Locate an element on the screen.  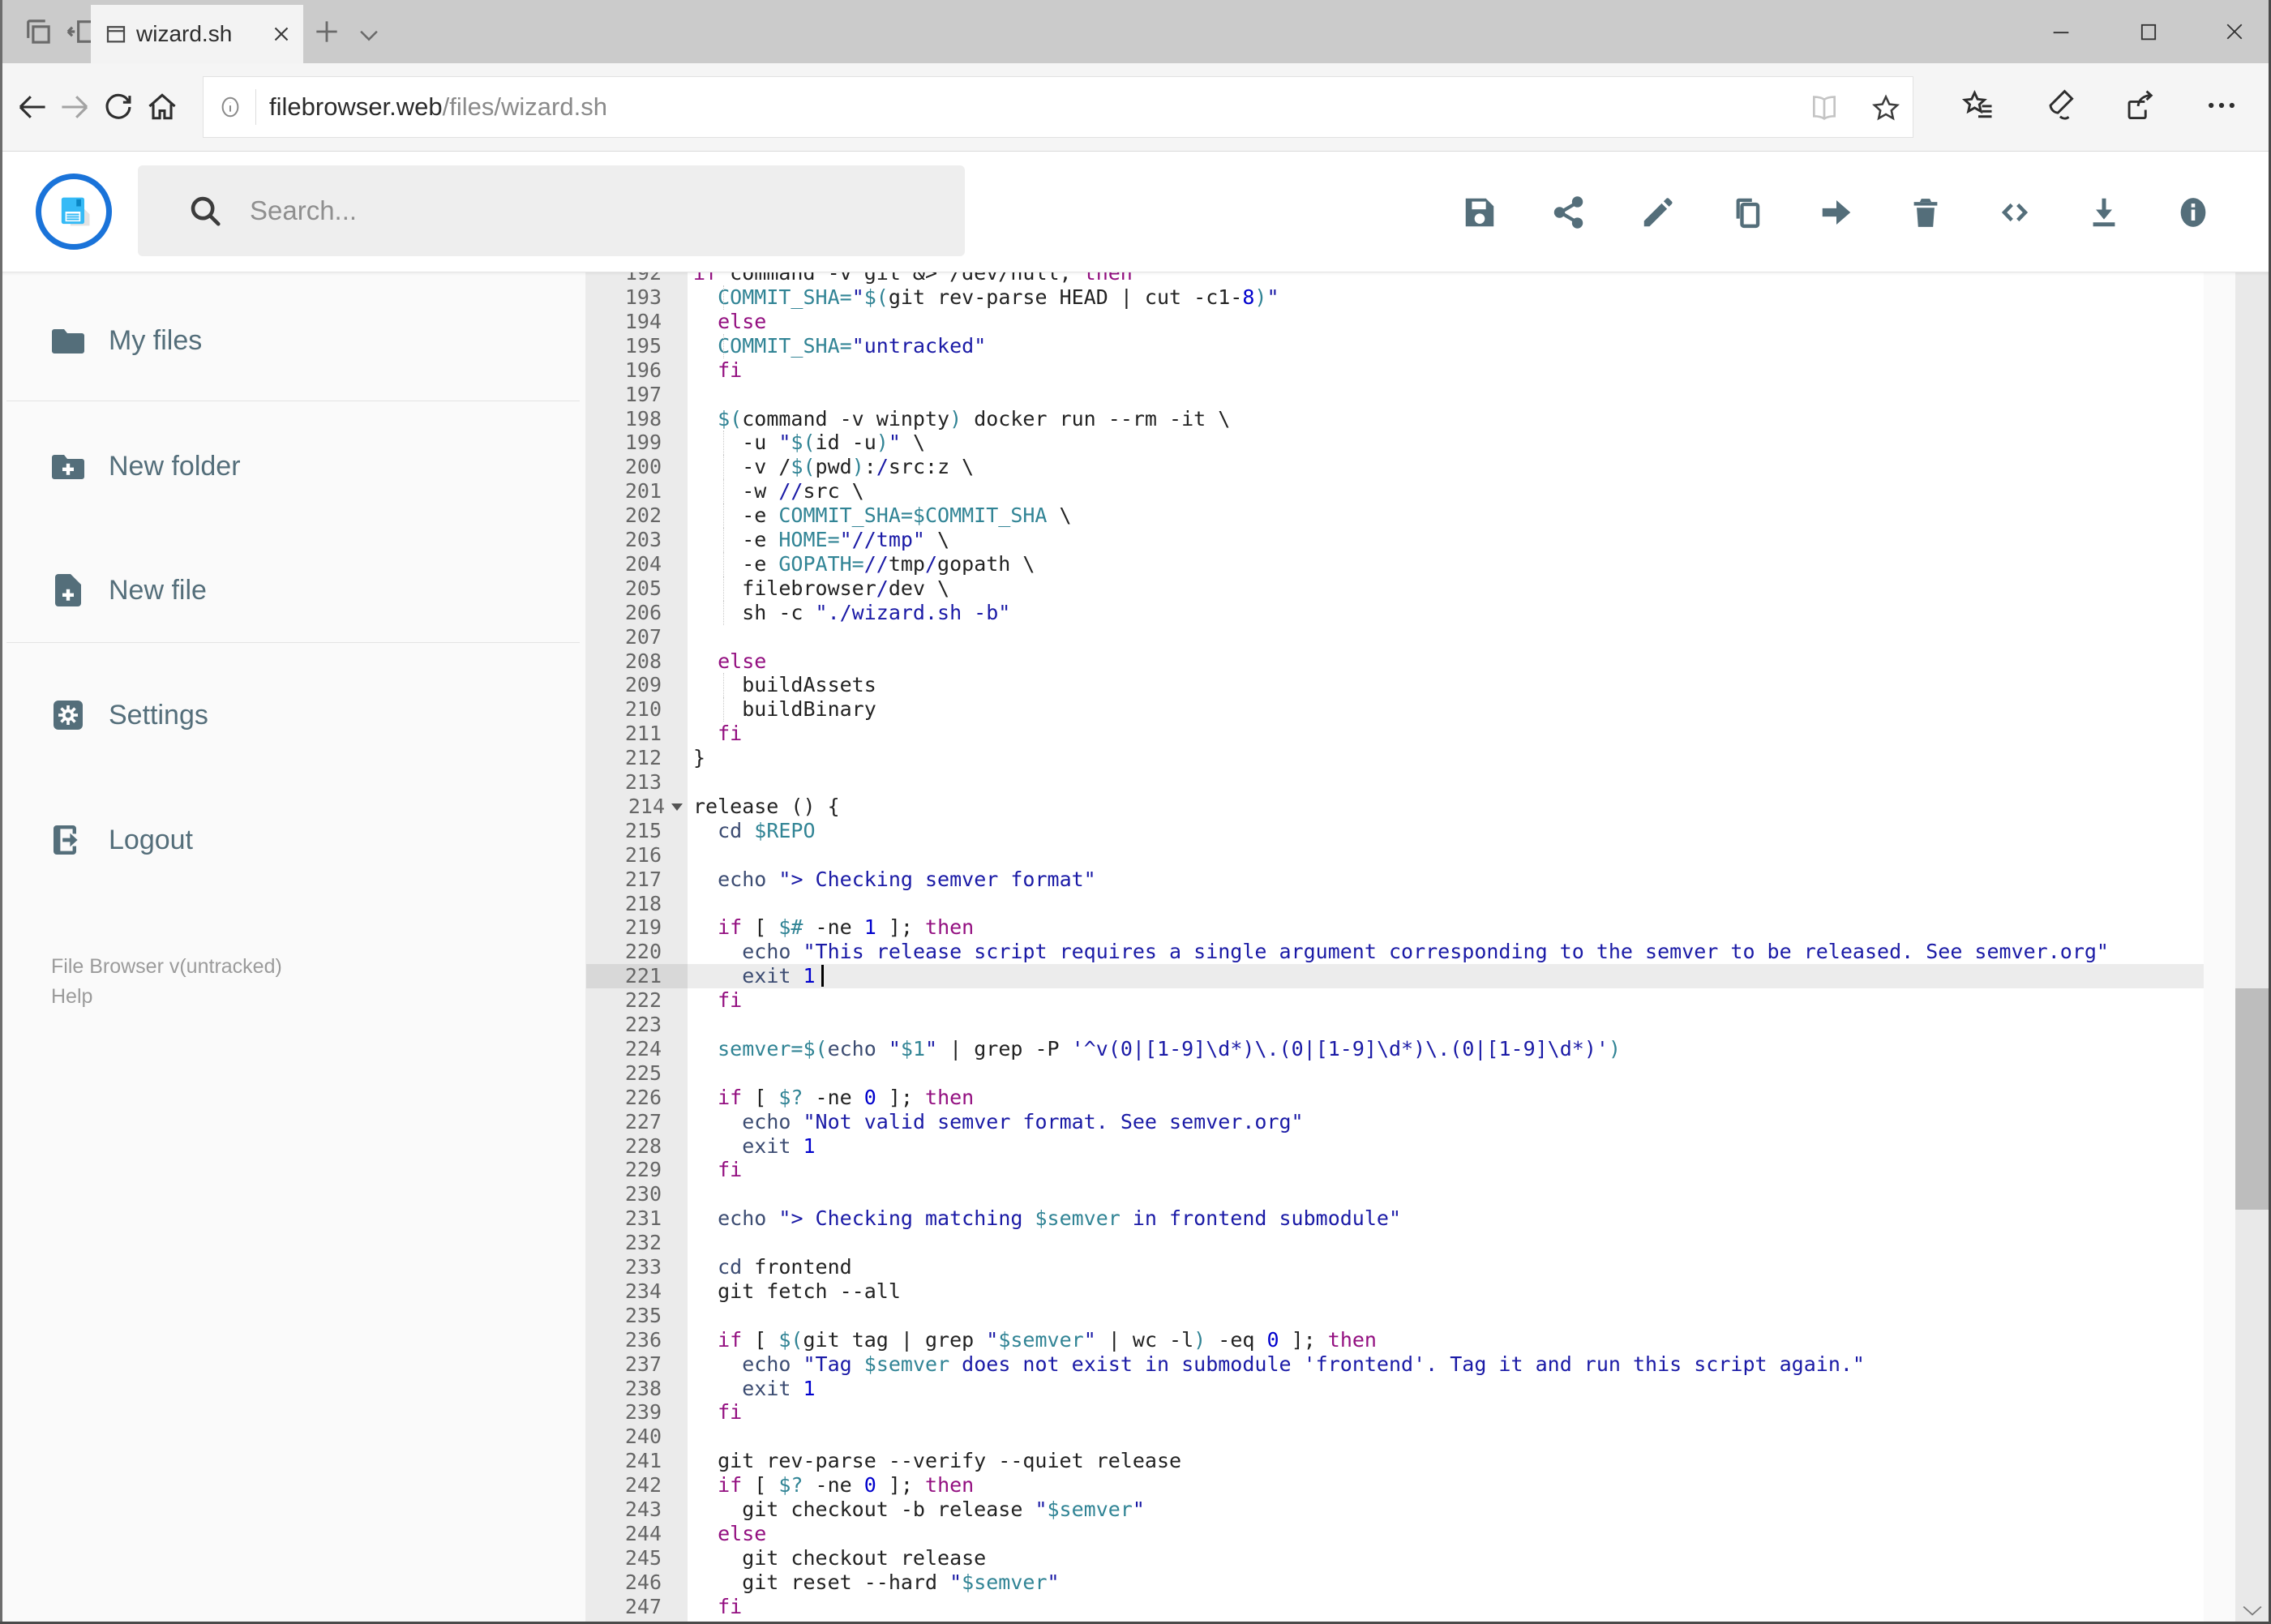
code-line: -w //src \ is located at coordinates (1446, 491).